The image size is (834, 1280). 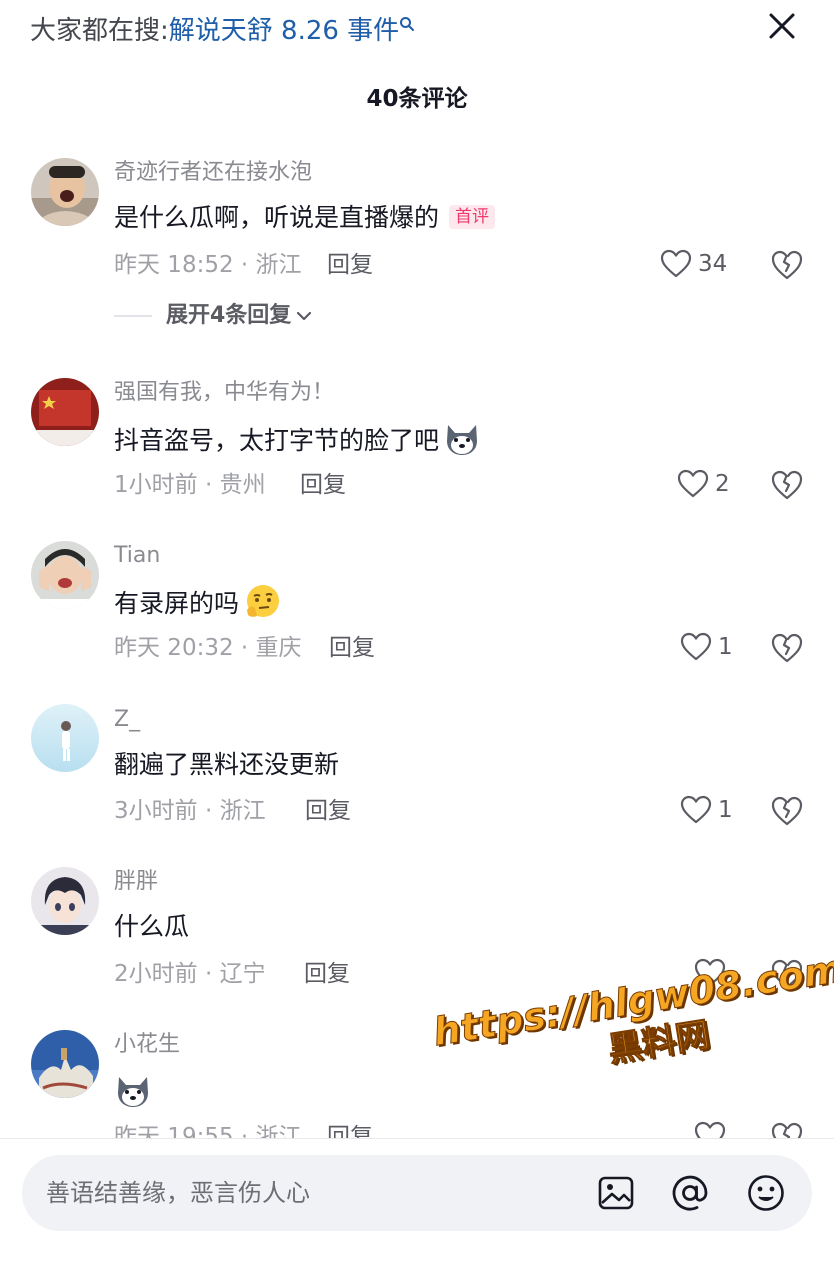 I want to click on at-icon, so click(x=690, y=1193).